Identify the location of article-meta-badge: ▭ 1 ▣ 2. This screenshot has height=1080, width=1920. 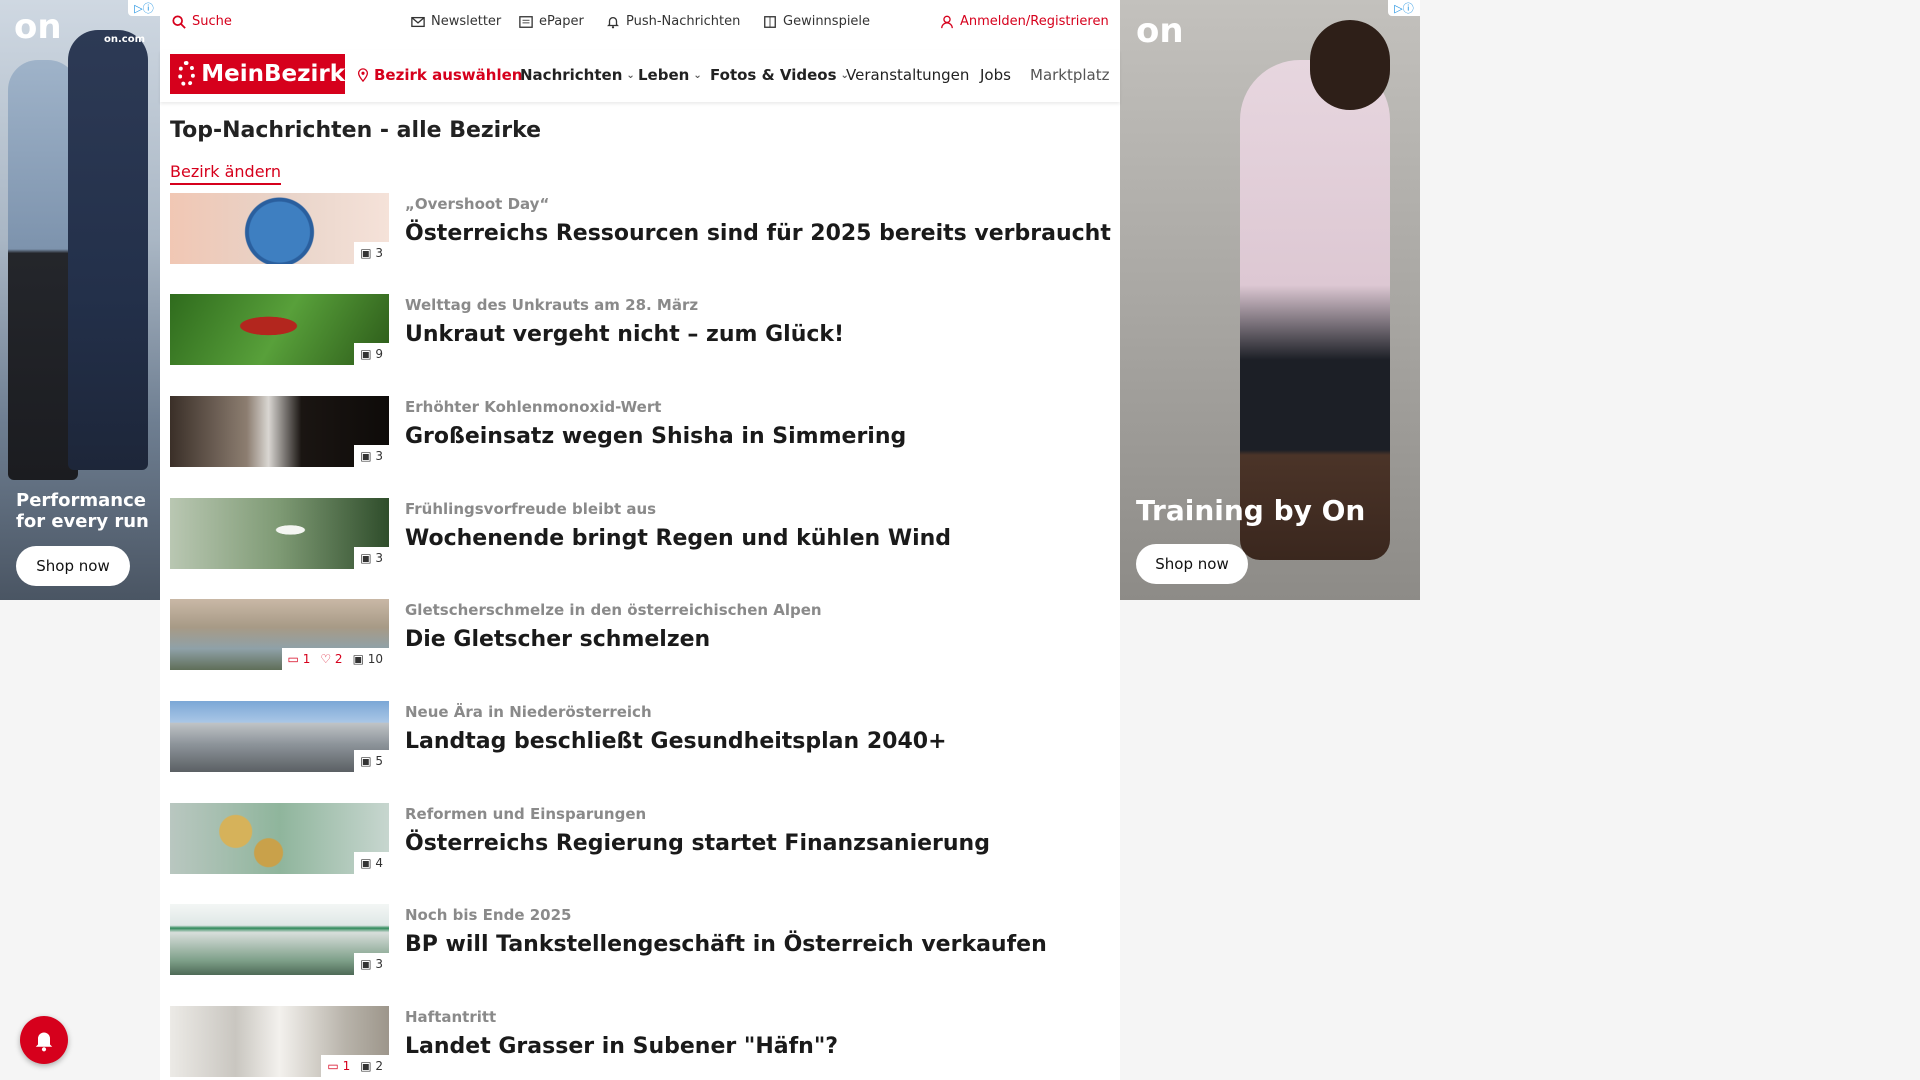
(355, 1066).